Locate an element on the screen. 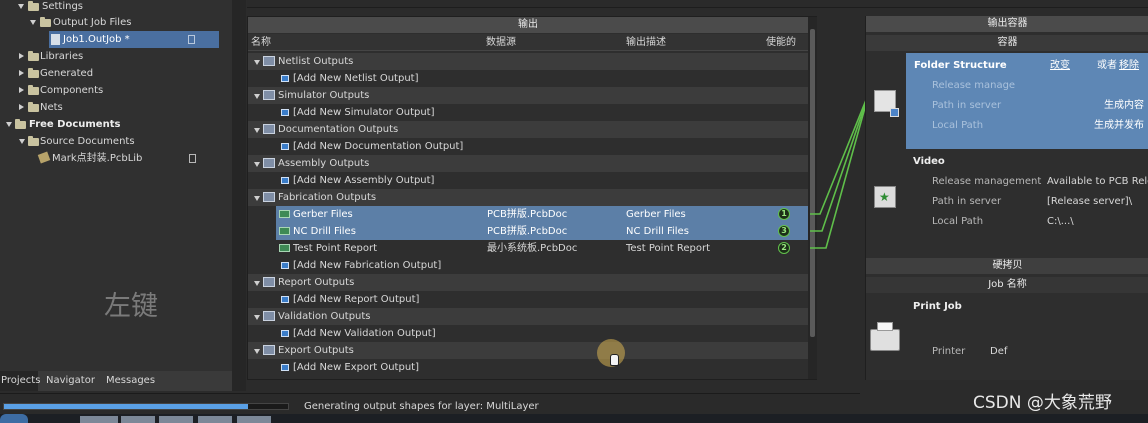 This screenshot has width=1148, height=423. tree-item-libraries: Libraries is located at coordinates (61, 56).